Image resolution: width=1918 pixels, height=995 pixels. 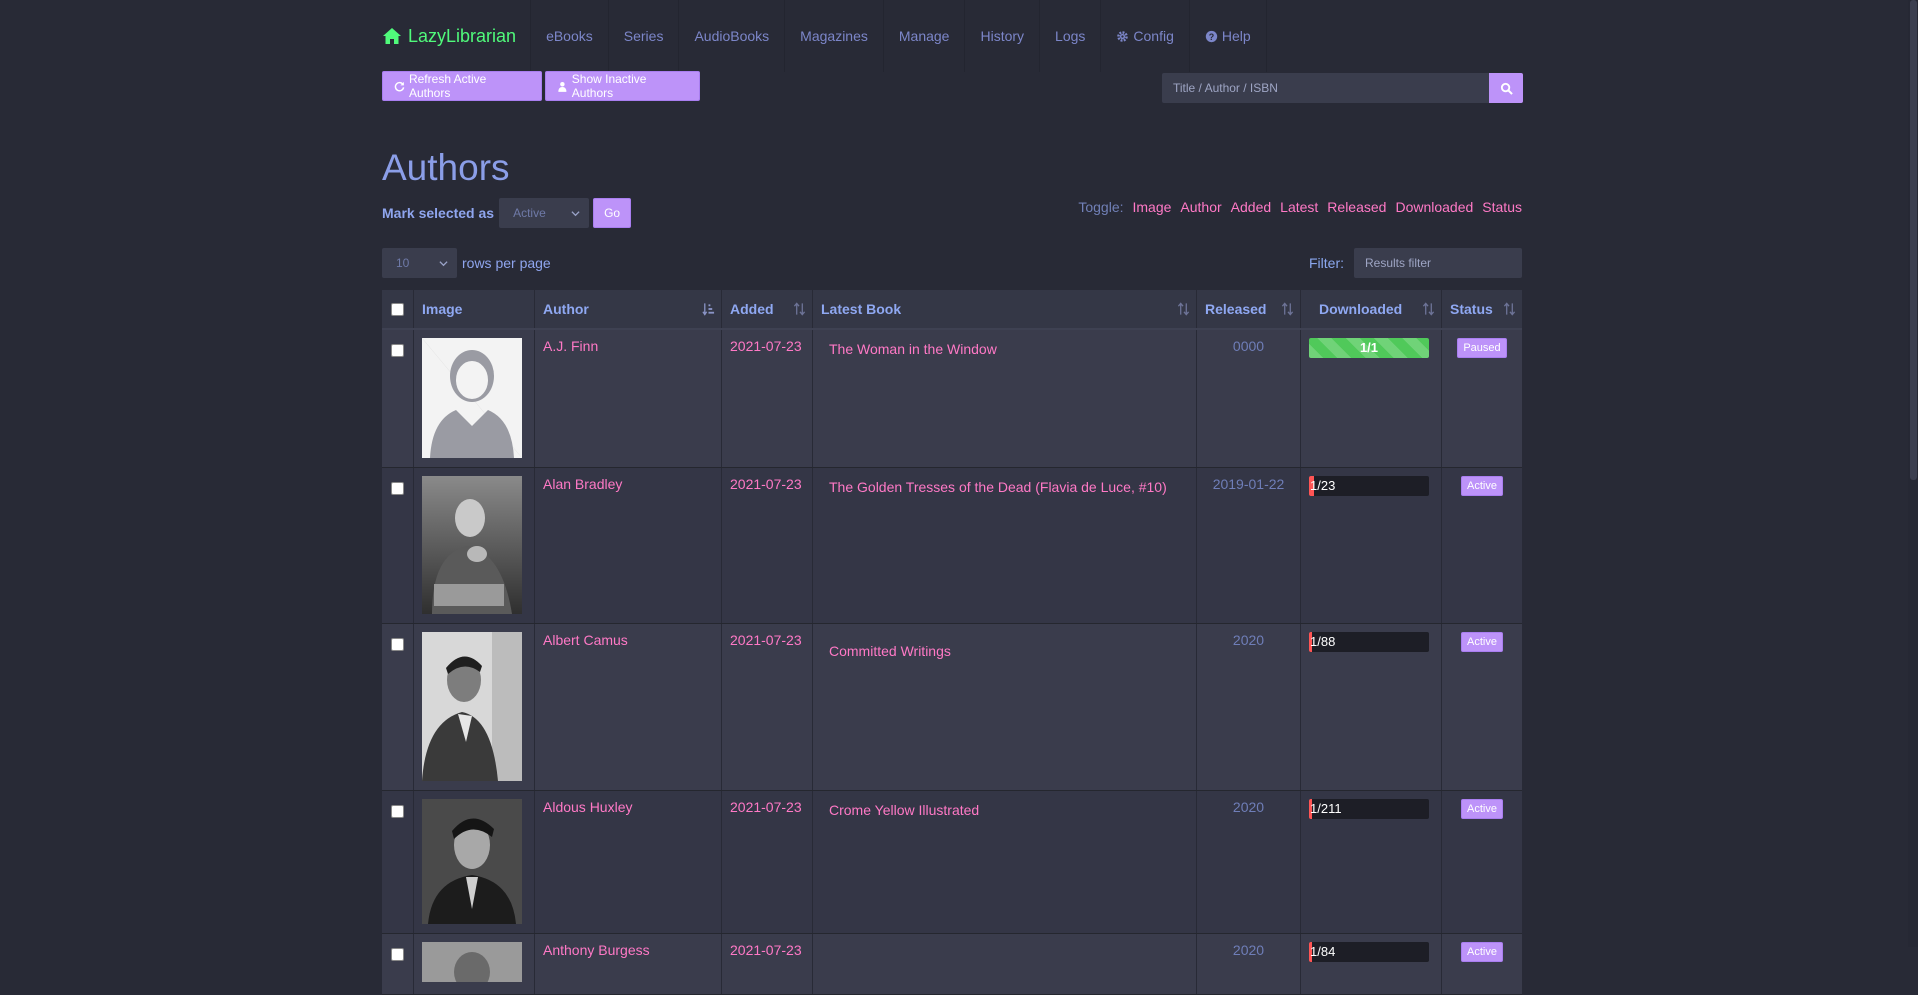 What do you see at coordinates (1227, 36) in the screenshot?
I see `nav-help: ? Help` at bounding box center [1227, 36].